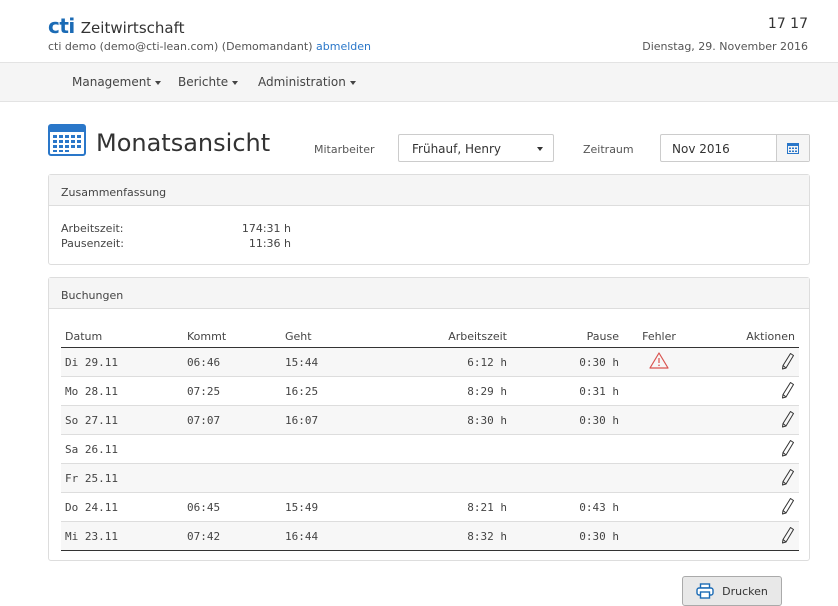  I want to click on col-geht: Geht, so click(330, 336).